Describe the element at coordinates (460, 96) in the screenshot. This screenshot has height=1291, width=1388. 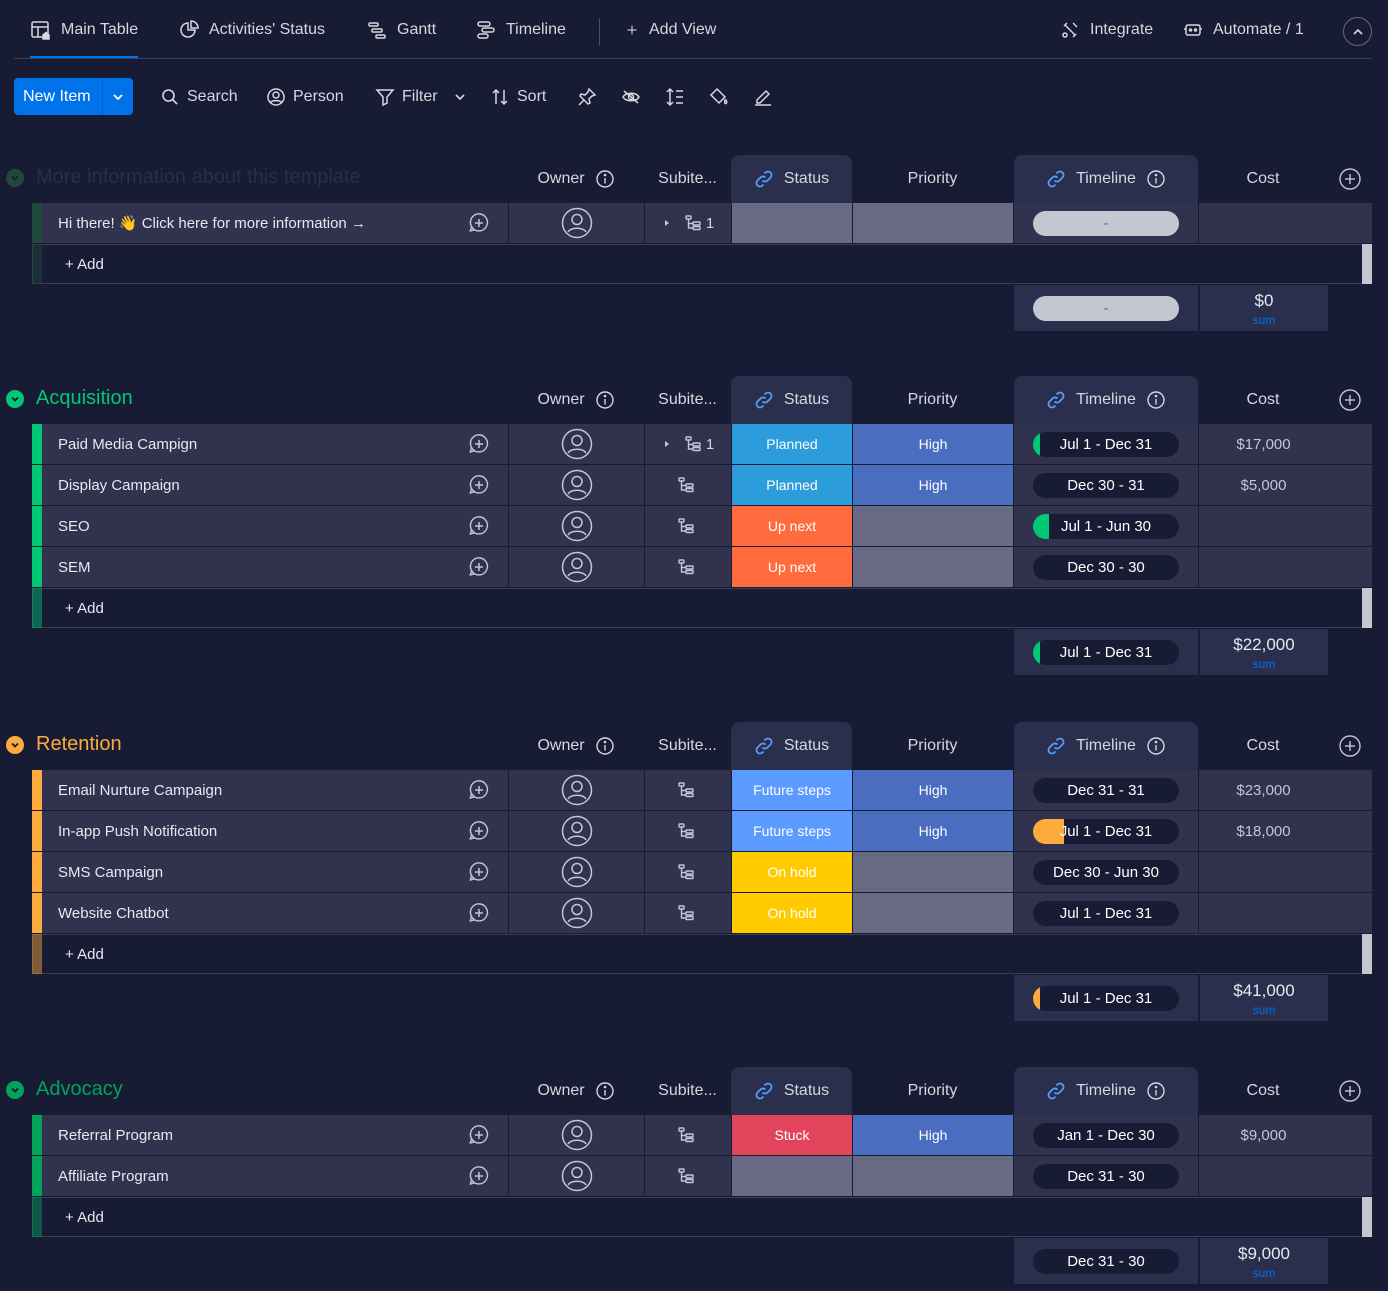
I see `filter-dropdown` at that location.